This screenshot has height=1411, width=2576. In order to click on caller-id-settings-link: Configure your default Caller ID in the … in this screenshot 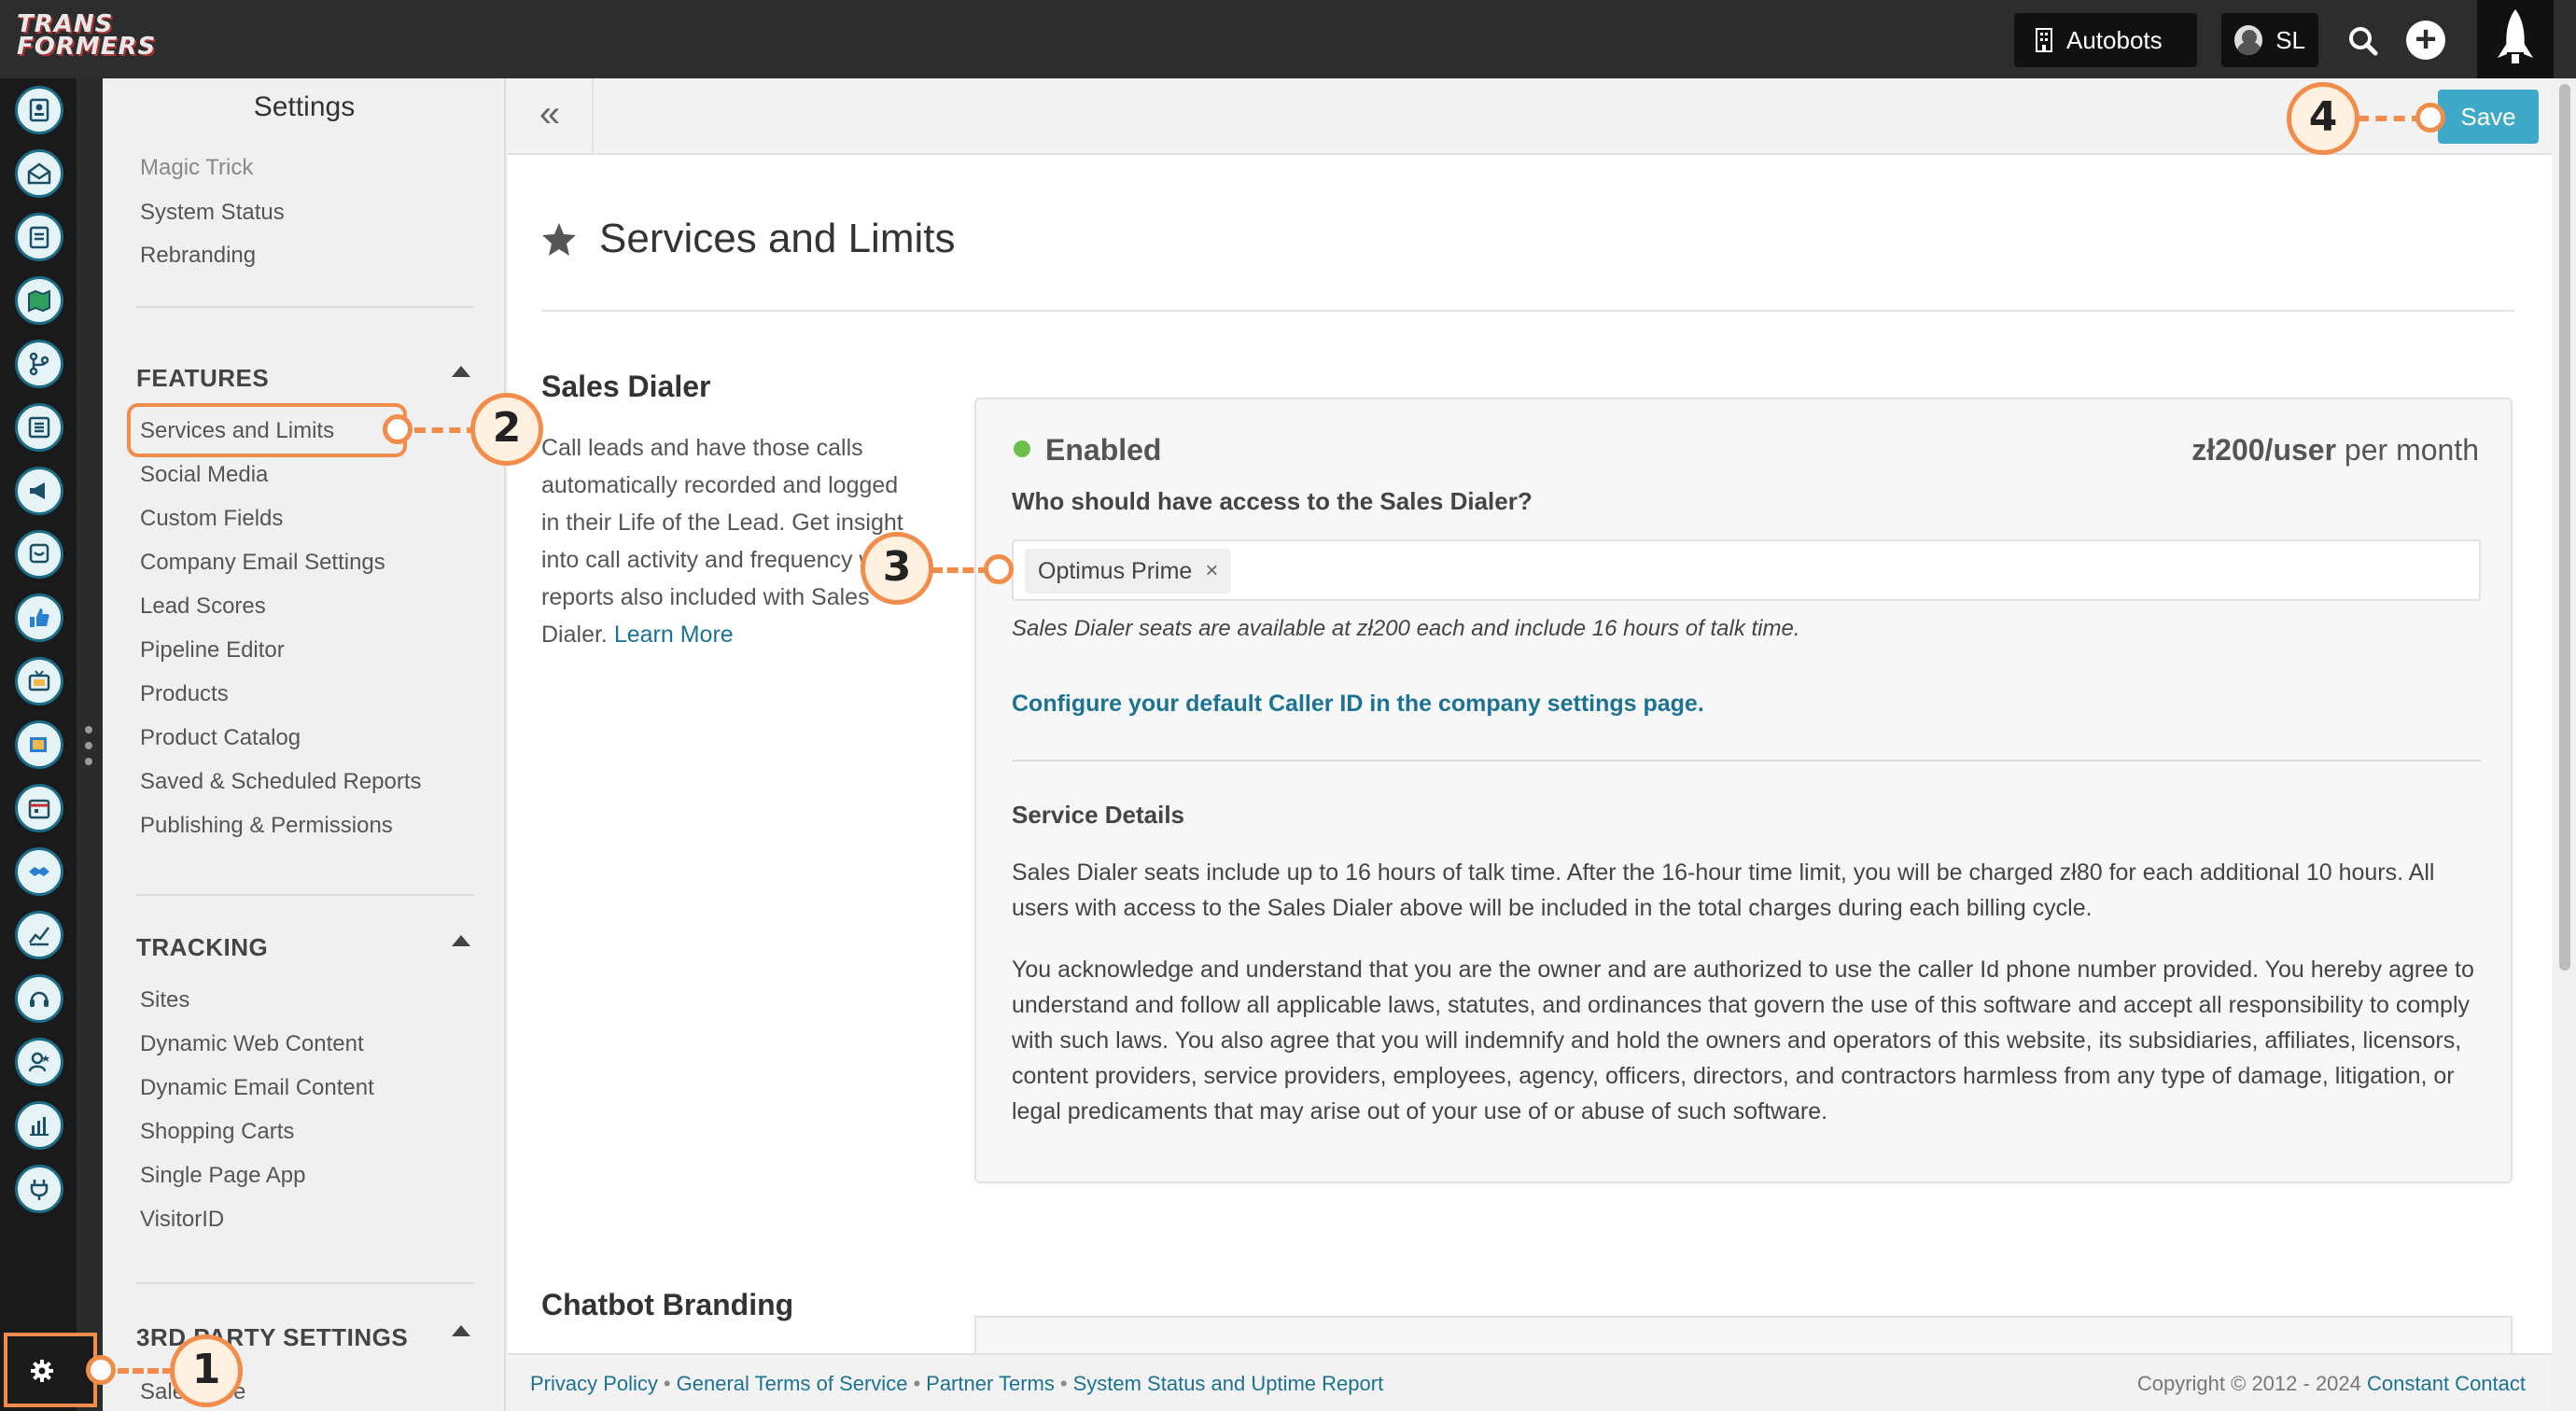, I will do `click(1358, 704)`.